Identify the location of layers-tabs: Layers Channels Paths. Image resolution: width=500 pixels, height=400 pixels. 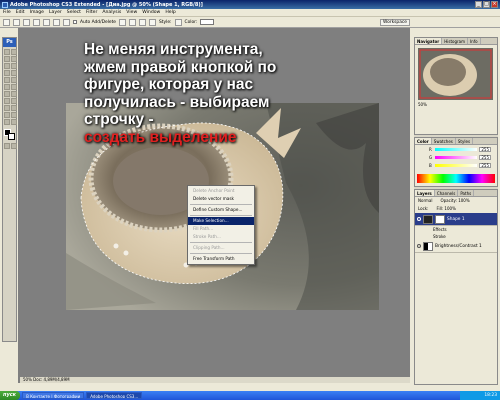
(456, 193).